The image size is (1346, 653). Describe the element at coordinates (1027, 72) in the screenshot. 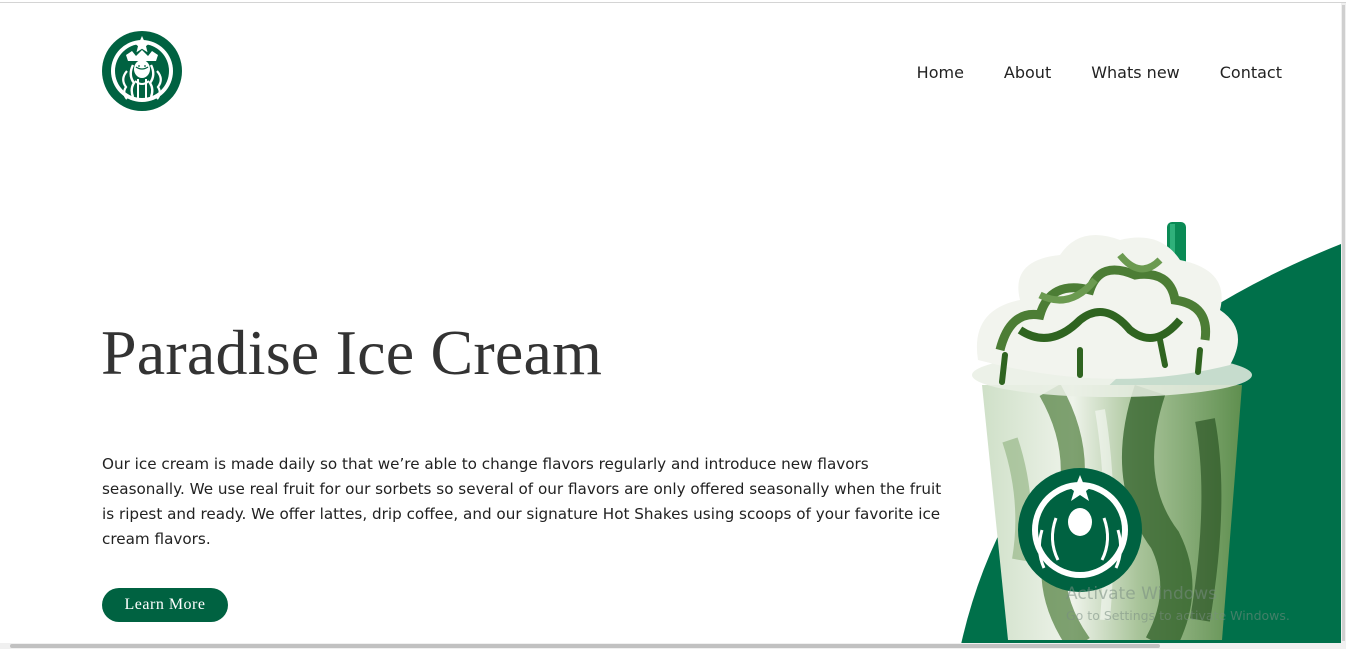

I see `nav-item-about: About` at that location.